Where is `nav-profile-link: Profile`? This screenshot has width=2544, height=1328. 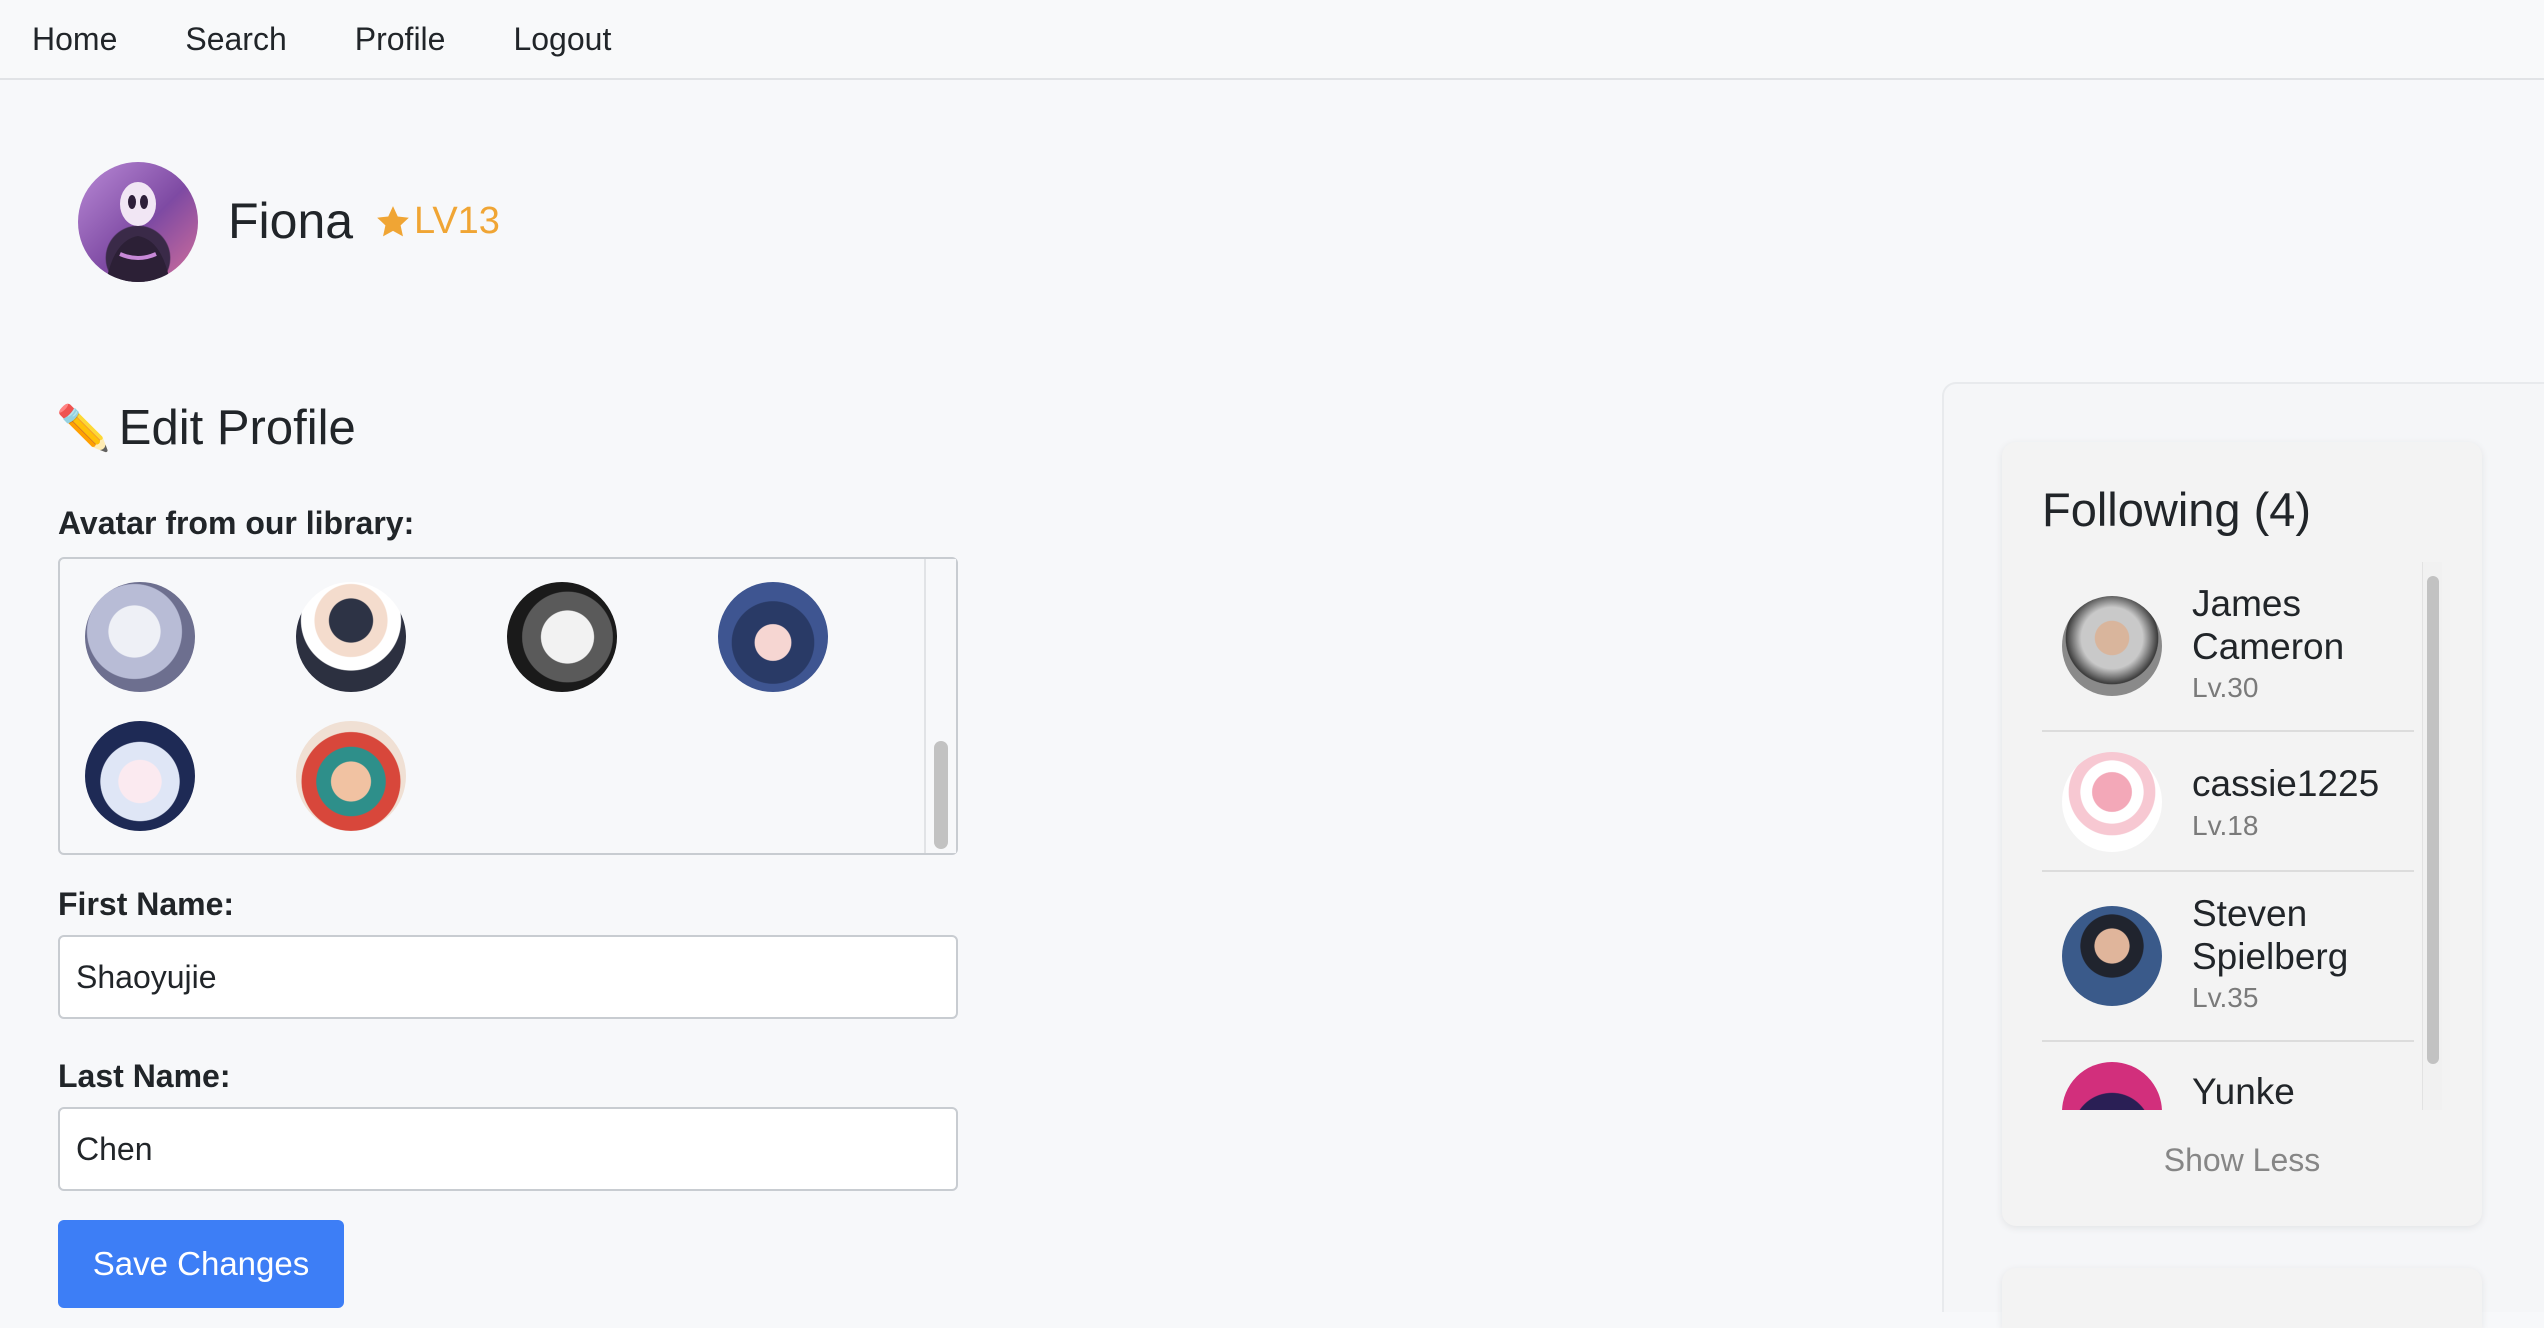
nav-profile-link: Profile is located at coordinates (400, 39).